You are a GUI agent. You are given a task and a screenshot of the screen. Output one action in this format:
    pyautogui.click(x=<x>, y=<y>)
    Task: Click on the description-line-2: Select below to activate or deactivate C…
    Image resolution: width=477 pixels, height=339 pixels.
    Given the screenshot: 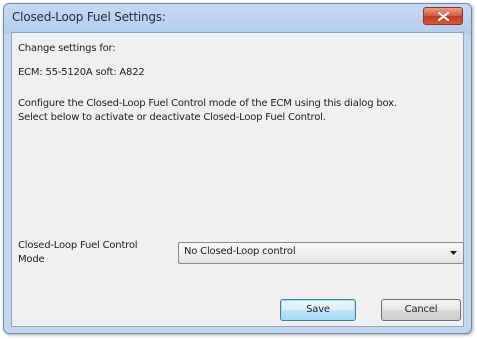 What is the action you would take?
    pyautogui.click(x=172, y=117)
    